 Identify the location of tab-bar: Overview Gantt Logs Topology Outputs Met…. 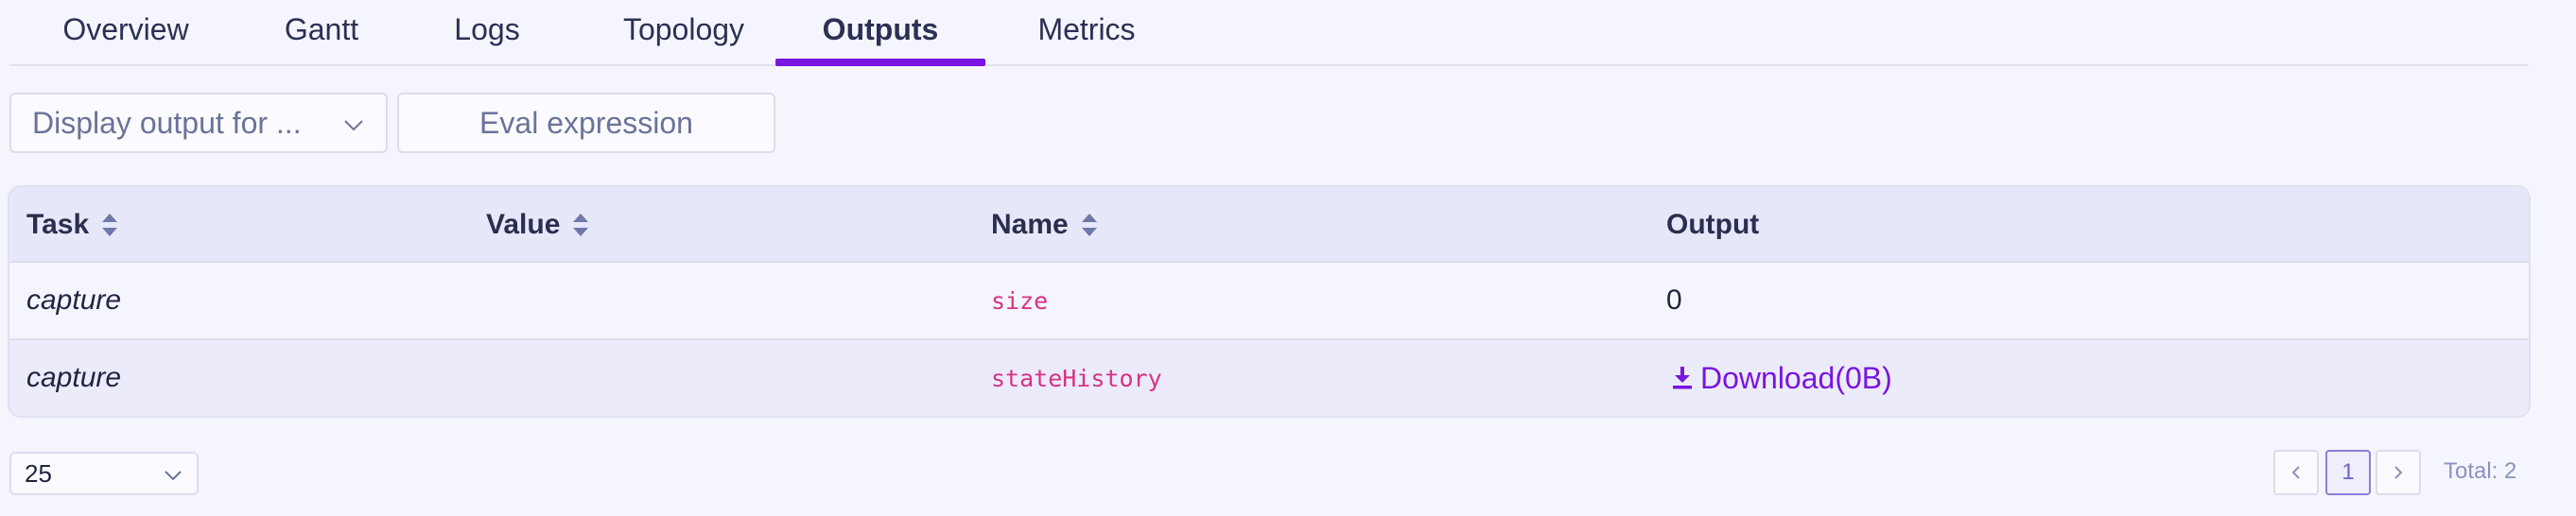
(1269, 33).